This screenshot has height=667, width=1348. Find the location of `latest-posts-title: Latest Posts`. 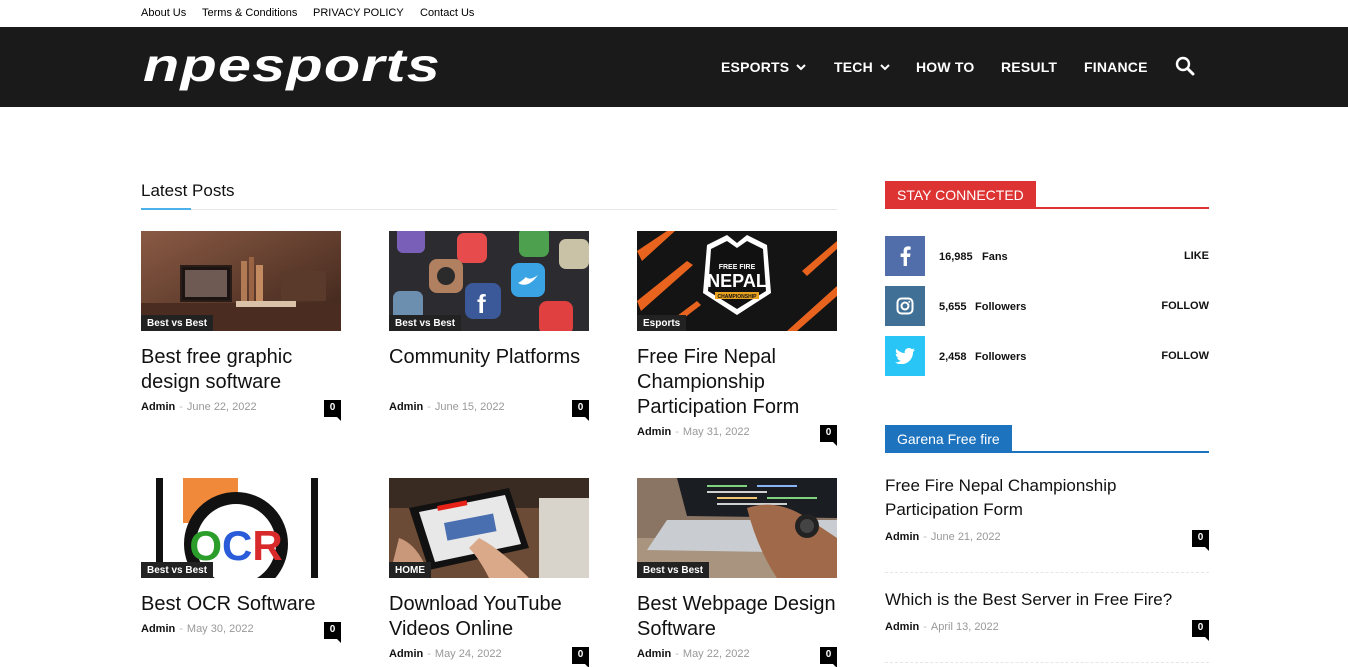

latest-posts-title: Latest Posts is located at coordinates (188, 190).